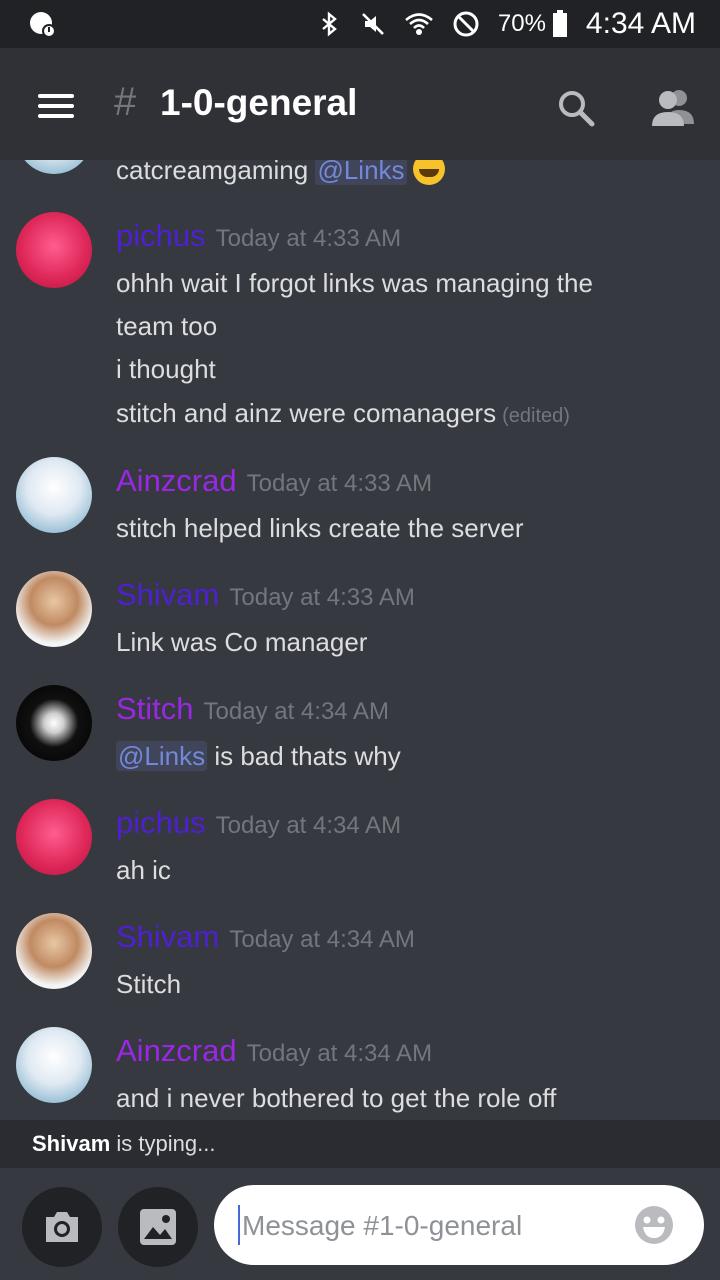 The image size is (720, 1280). I want to click on message-input, so click(432, 1226).